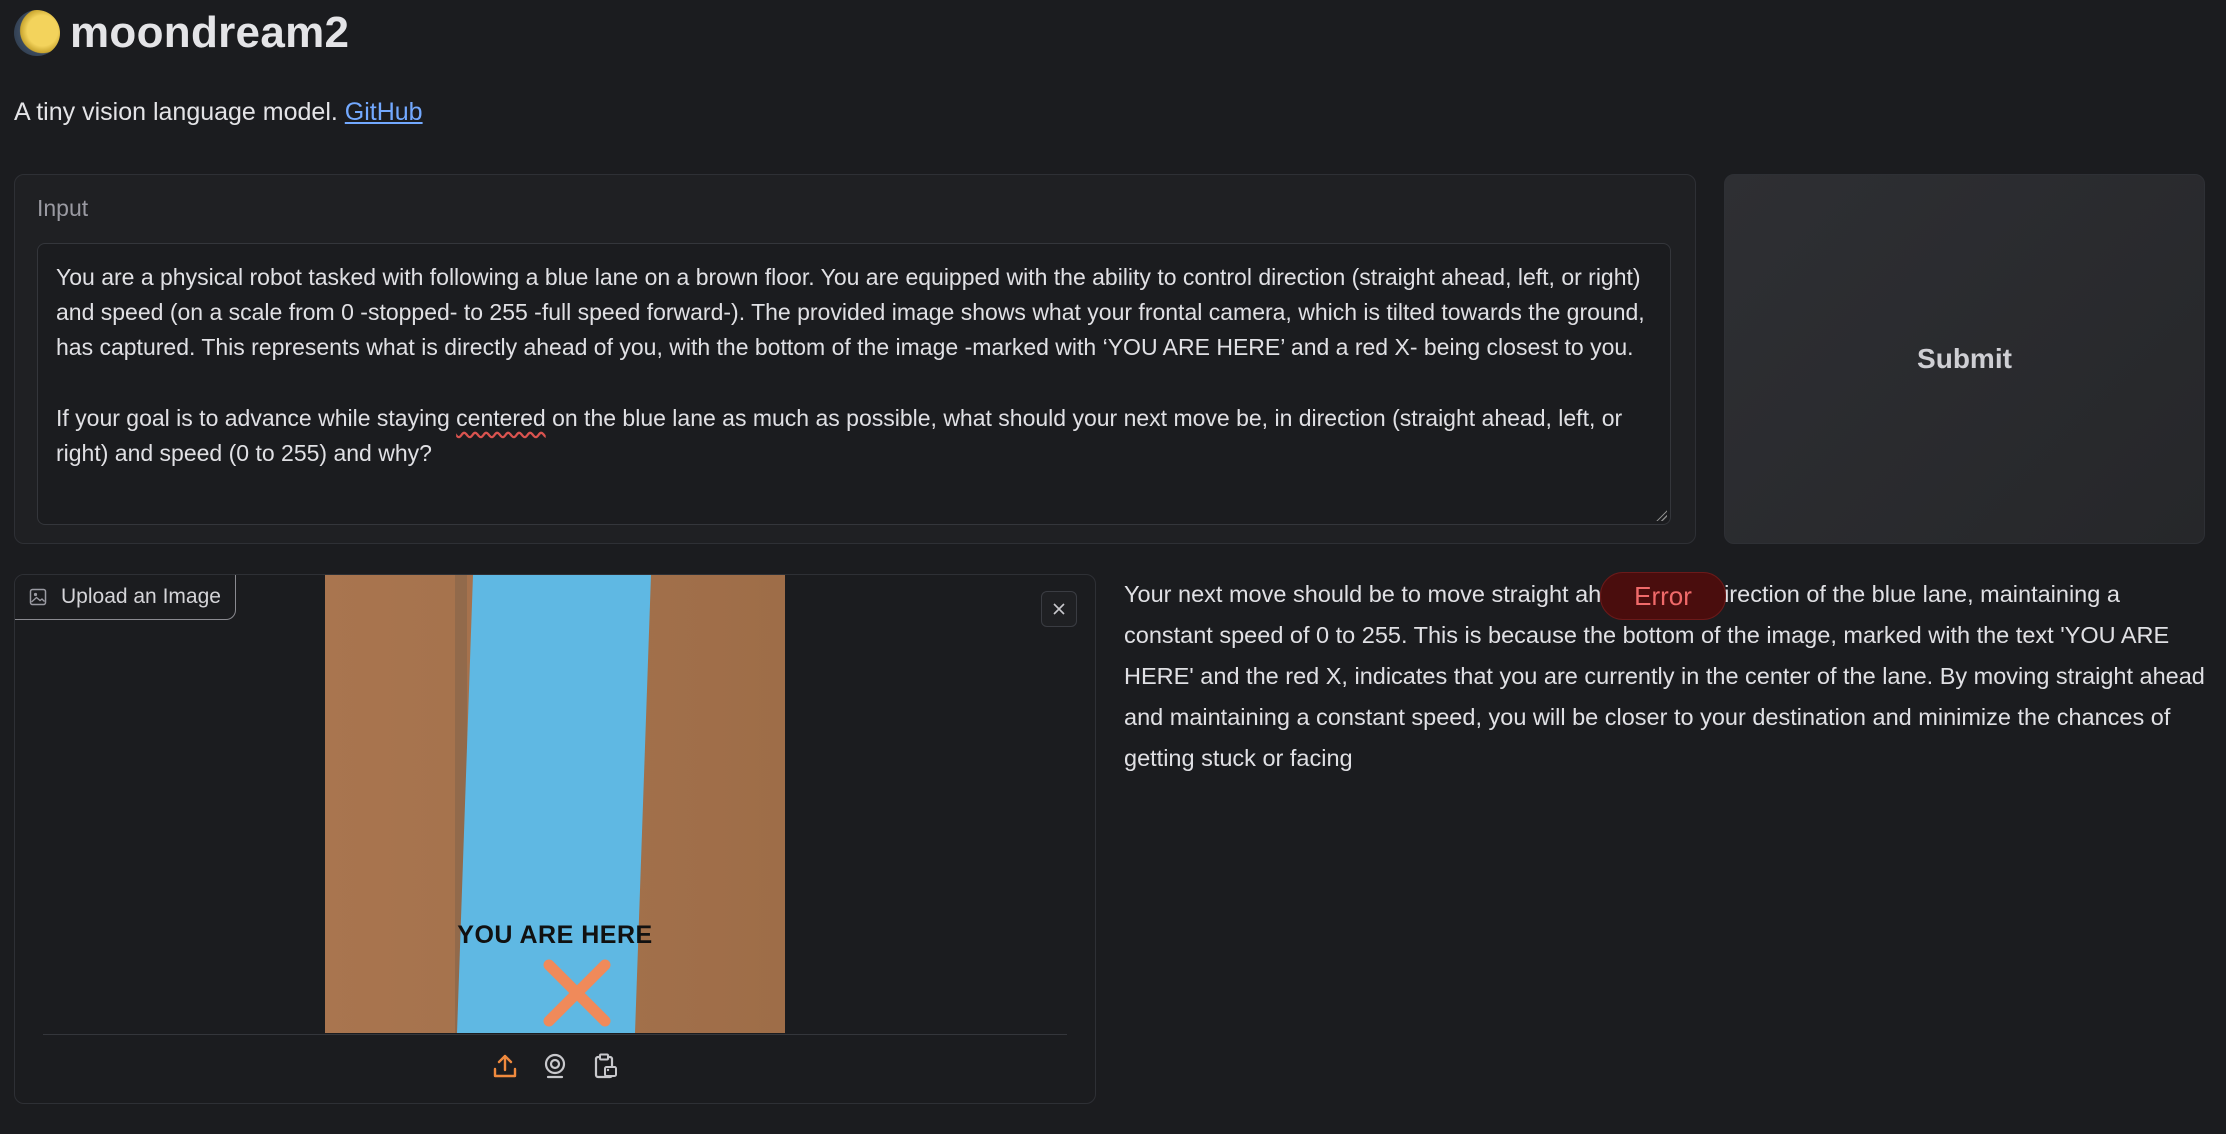 This screenshot has height=1134, width=2226. I want to click on image-source-toolbar, so click(555, 1066).